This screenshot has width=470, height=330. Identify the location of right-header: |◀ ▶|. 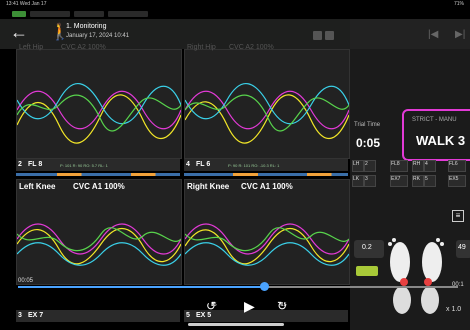
(410, 34).